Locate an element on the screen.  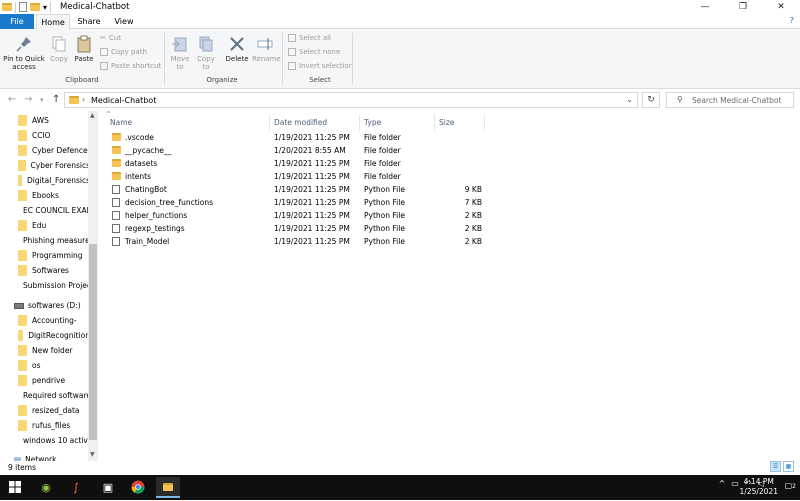
sidebar-item: Programming is located at coordinates (54, 255).